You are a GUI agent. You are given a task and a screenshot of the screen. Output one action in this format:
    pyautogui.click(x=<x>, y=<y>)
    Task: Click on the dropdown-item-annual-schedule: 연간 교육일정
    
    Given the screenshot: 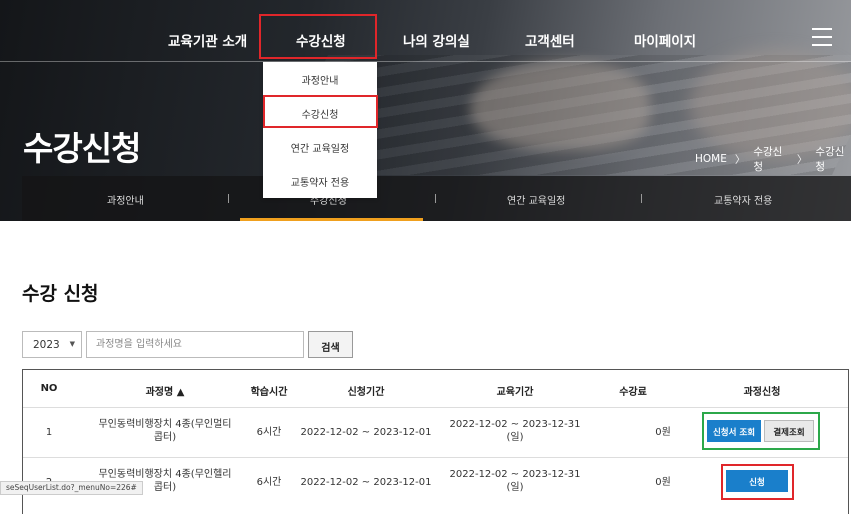 What is the action you would take?
    pyautogui.click(x=320, y=147)
    